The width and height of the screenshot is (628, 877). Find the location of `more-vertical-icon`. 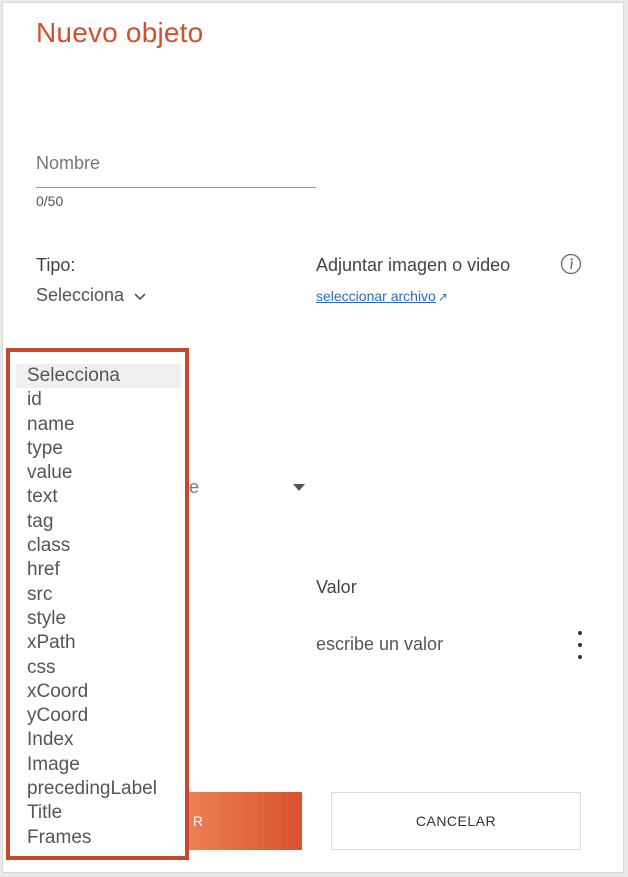

more-vertical-icon is located at coordinates (580, 645).